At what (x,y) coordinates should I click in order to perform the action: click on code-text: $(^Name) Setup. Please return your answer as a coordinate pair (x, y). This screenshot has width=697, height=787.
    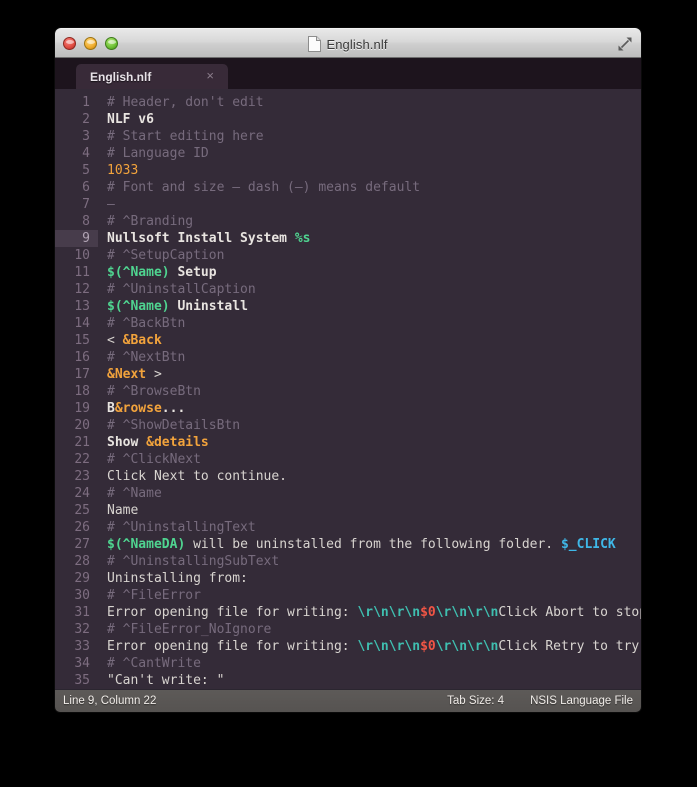
    Looking at the image, I should click on (157, 272).